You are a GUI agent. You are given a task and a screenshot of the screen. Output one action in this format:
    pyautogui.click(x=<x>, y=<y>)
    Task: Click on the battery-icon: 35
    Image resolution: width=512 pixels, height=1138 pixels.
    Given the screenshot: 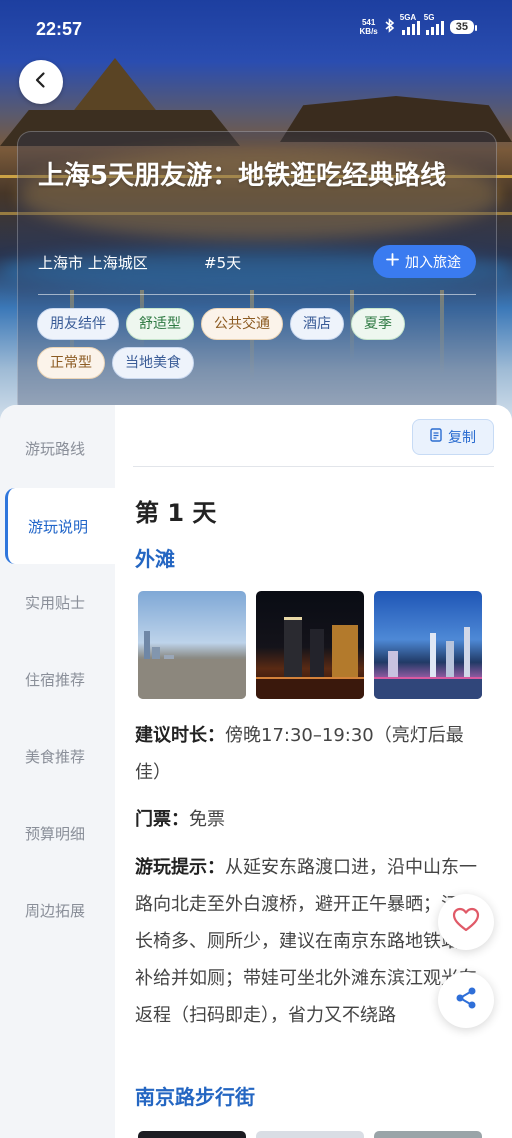 What is the action you would take?
    pyautogui.click(x=463, y=27)
    